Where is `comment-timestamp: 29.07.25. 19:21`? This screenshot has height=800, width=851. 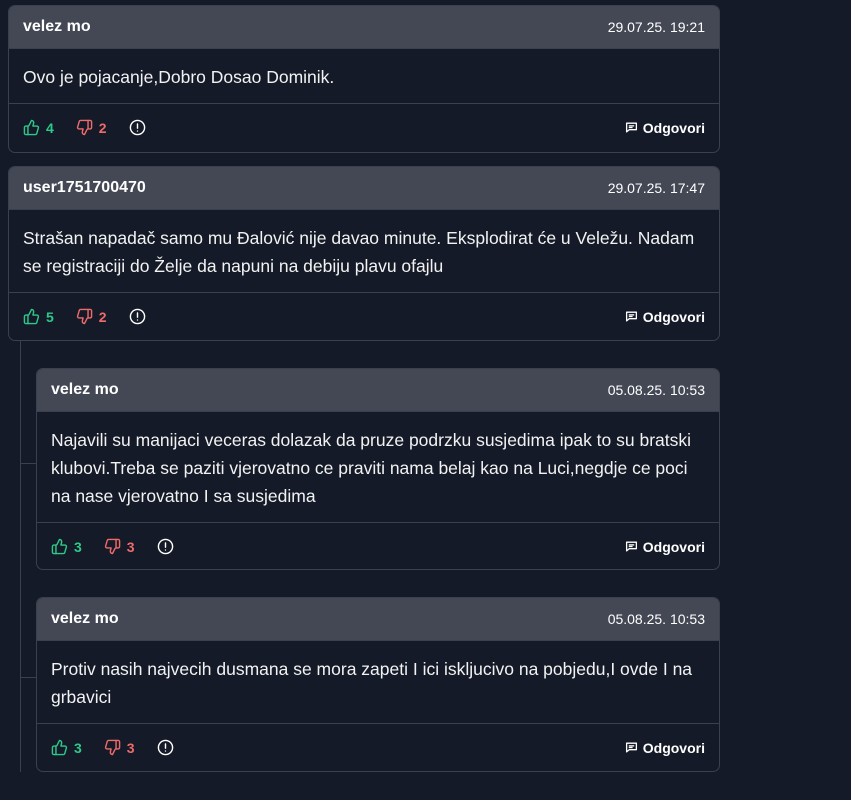 comment-timestamp: 29.07.25. 19:21 is located at coordinates (656, 27).